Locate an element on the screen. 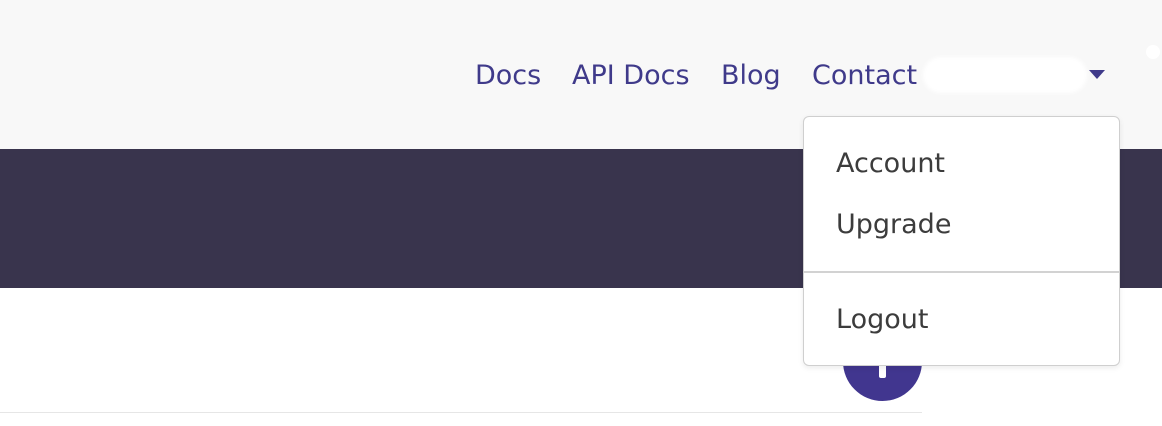 The image size is (1162, 426). menu-item-account: Account is located at coordinates (961, 164).